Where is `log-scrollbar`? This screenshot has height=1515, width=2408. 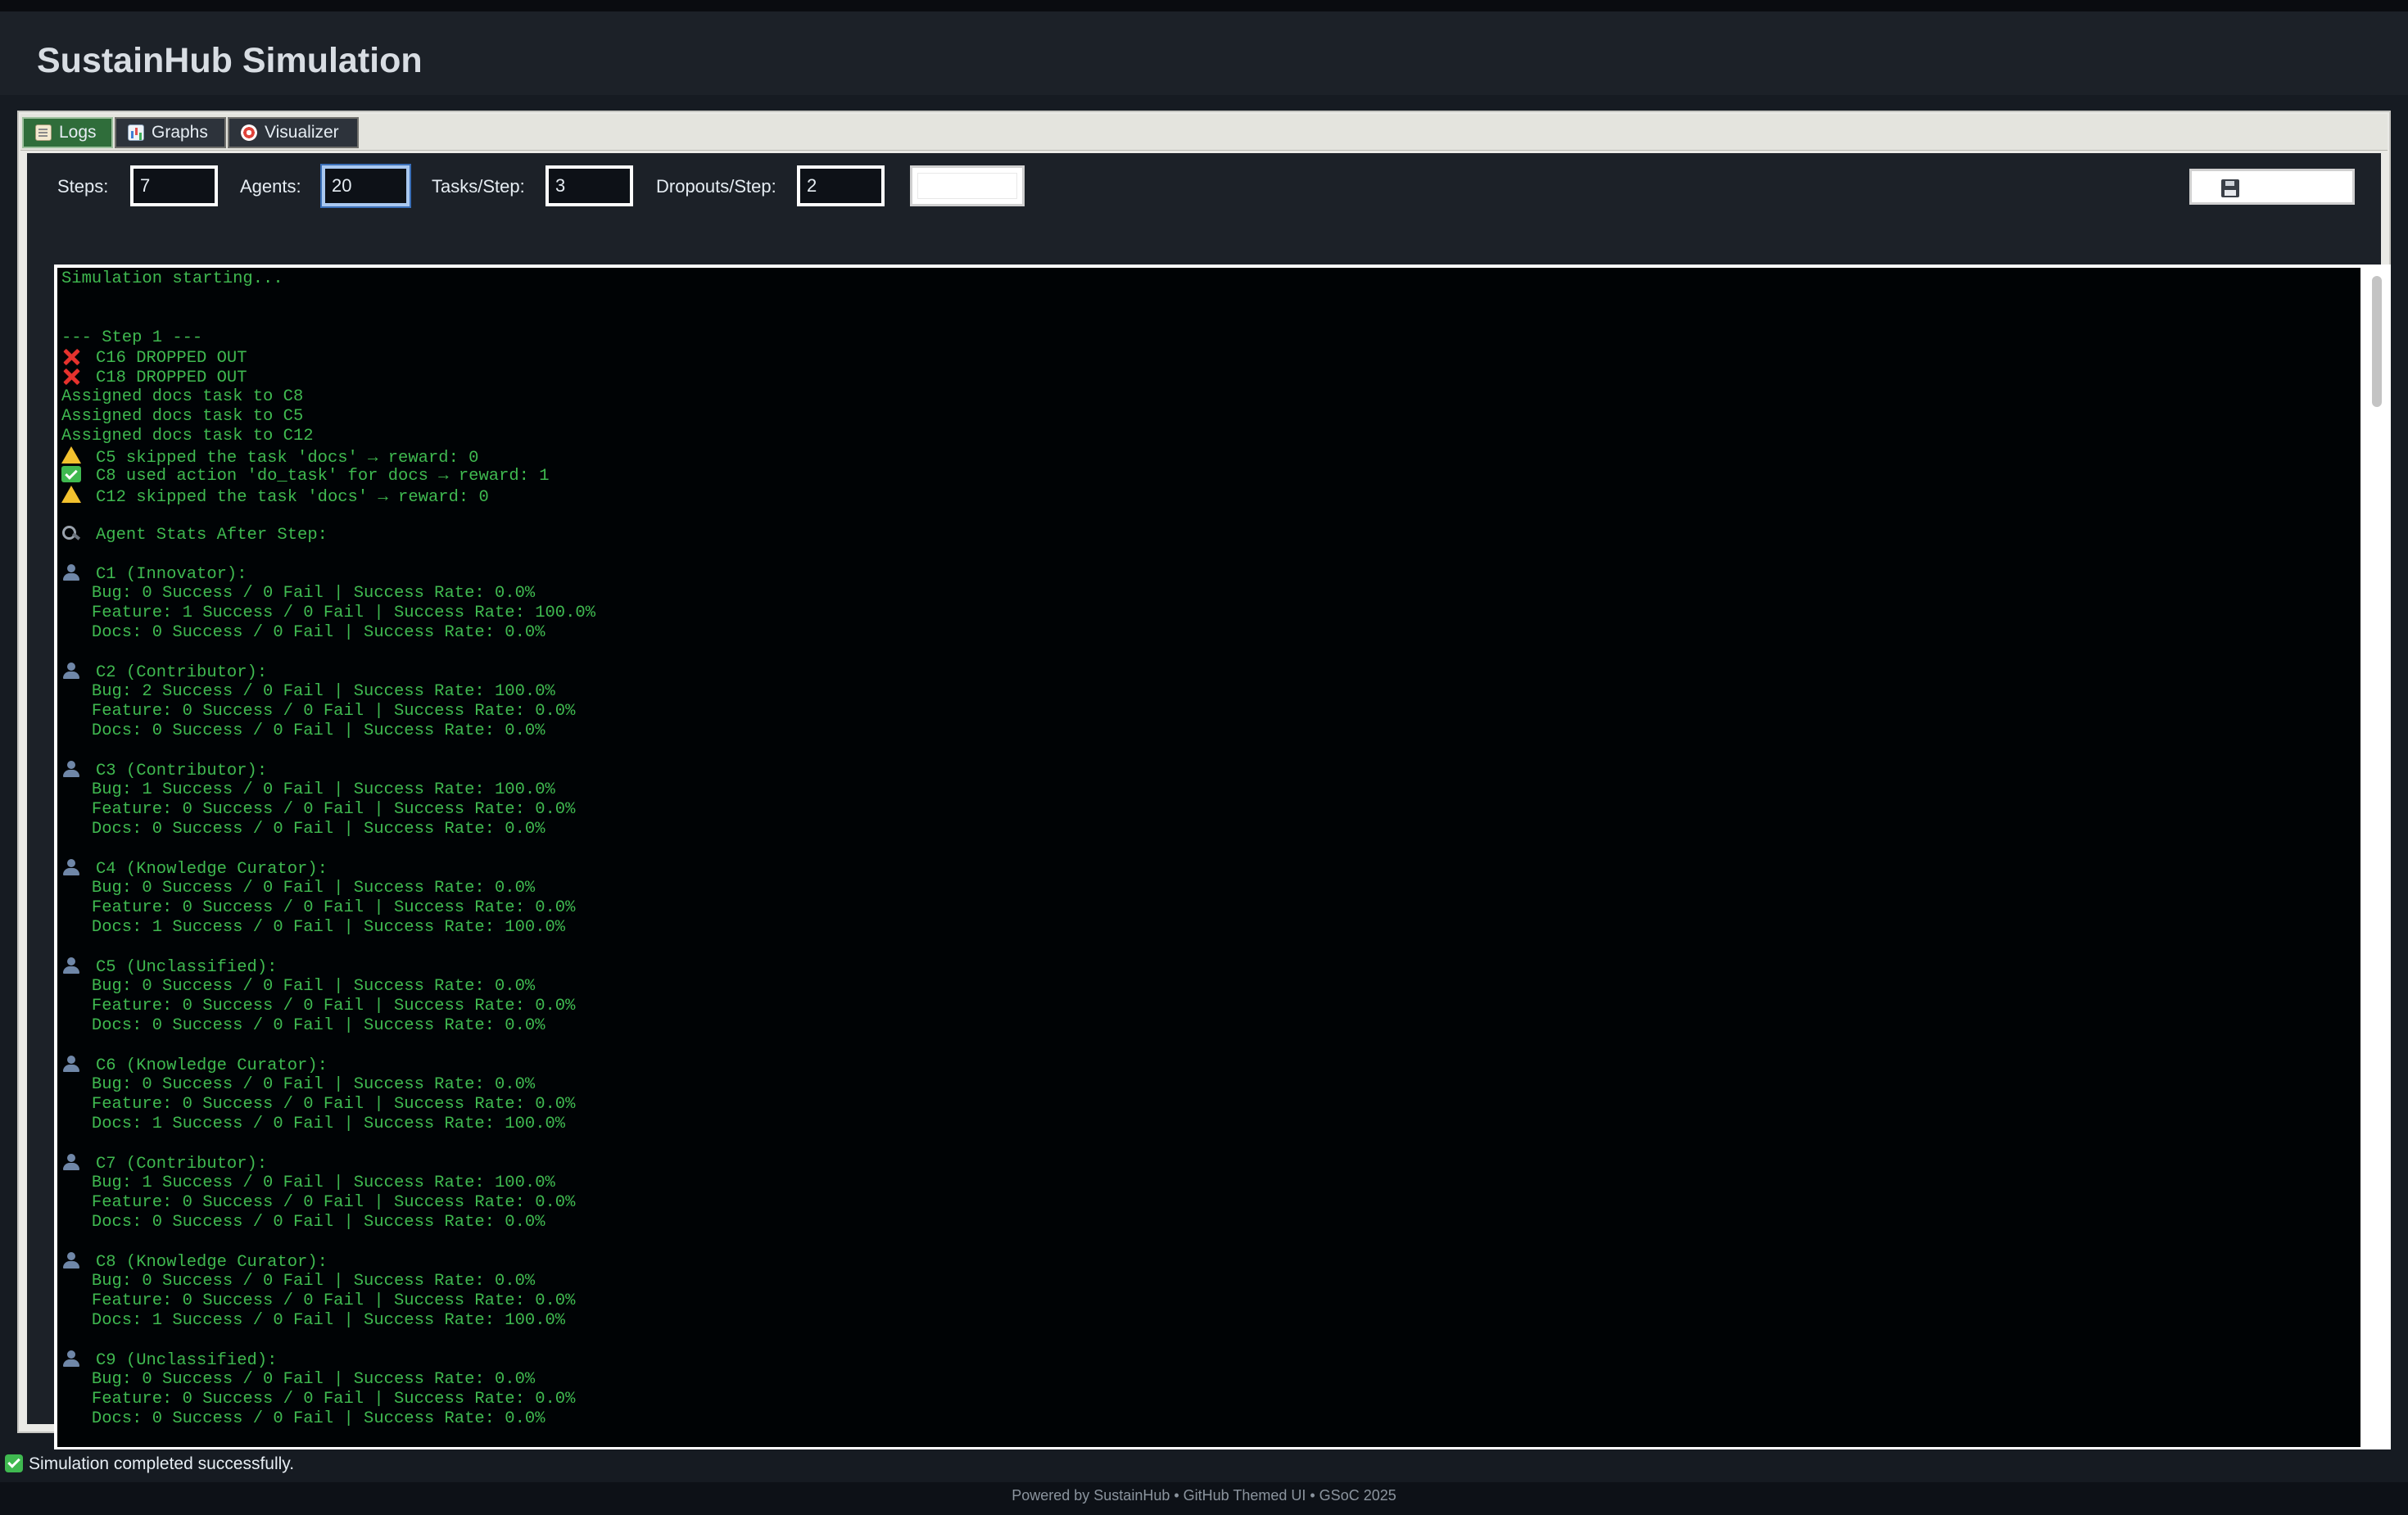
log-scrollbar is located at coordinates (2374, 857).